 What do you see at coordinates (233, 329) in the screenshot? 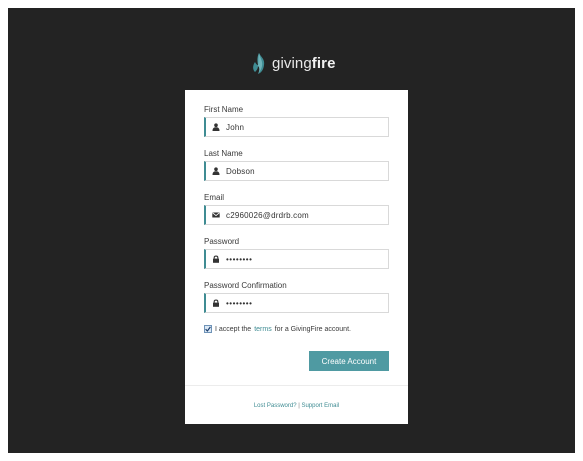
I see `terms-prefix: I accept the` at bounding box center [233, 329].